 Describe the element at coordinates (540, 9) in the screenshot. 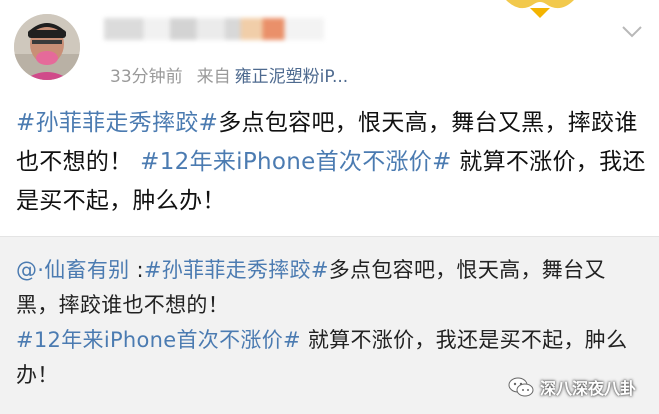

I see `crown-badge-icon` at that location.